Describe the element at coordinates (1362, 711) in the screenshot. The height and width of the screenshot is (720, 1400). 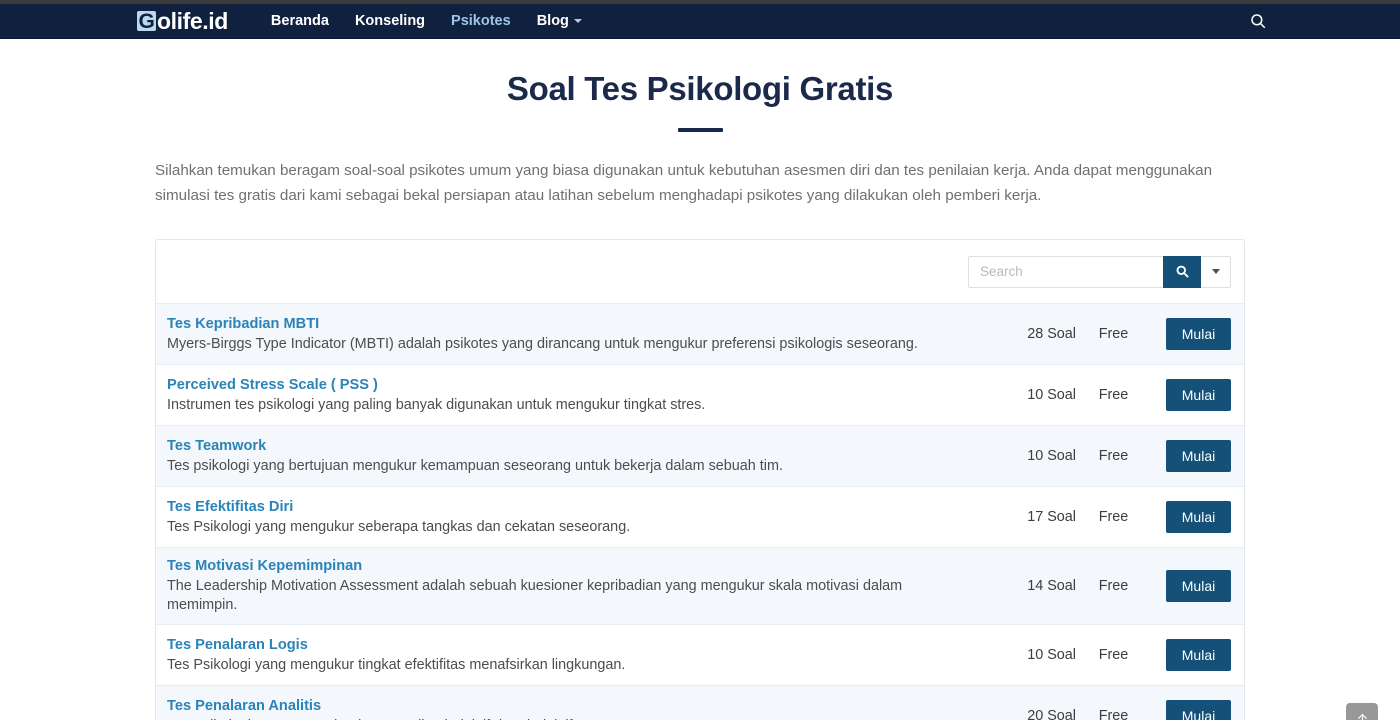
I see `scroll-to-top-button` at that location.